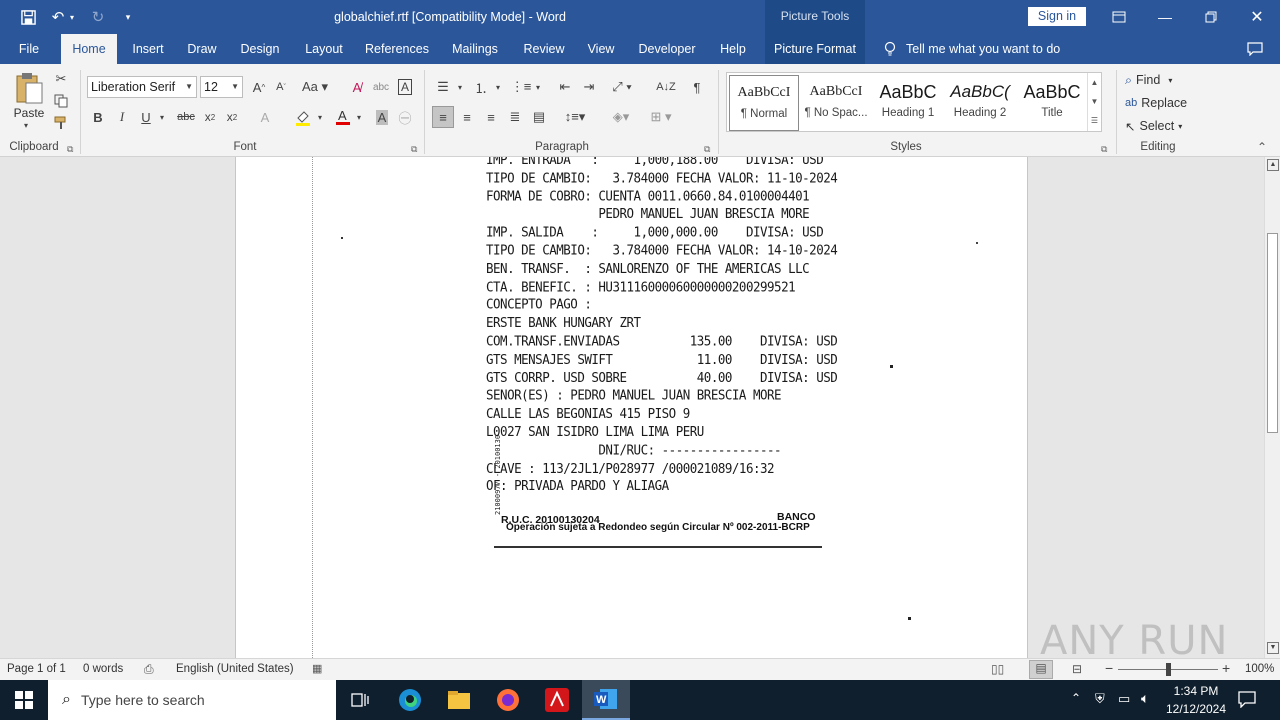 The image size is (1280, 720). What do you see at coordinates (1094, 101) in the screenshot?
I see `chevron-down-icon: ▼` at bounding box center [1094, 101].